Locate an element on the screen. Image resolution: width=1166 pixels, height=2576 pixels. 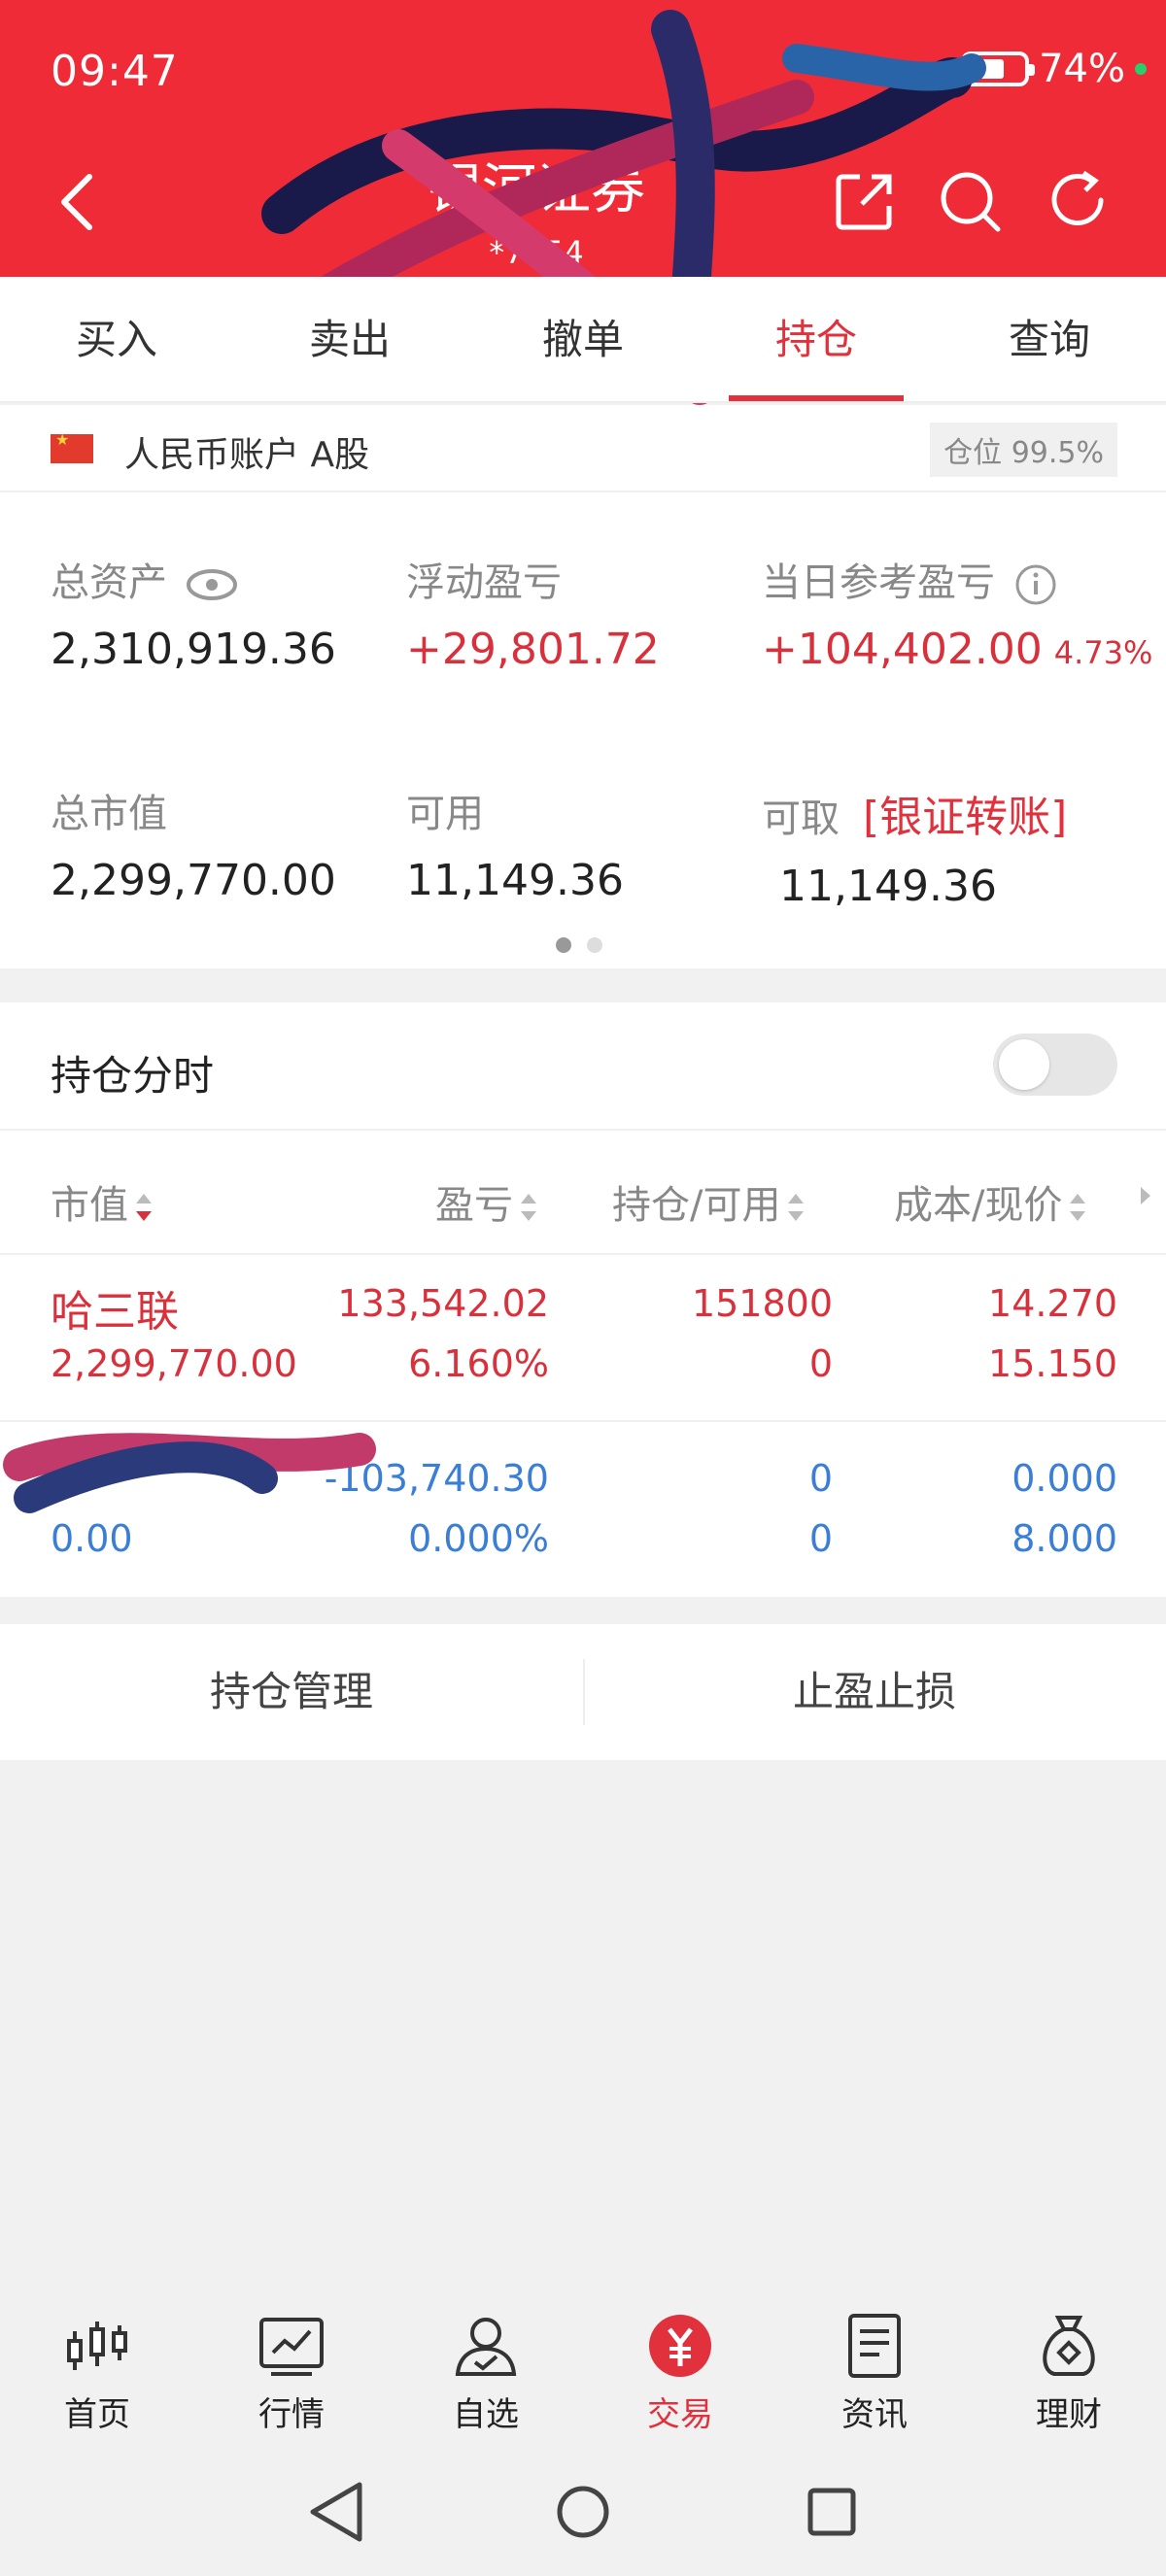
system-home-icon is located at coordinates (583, 2512).